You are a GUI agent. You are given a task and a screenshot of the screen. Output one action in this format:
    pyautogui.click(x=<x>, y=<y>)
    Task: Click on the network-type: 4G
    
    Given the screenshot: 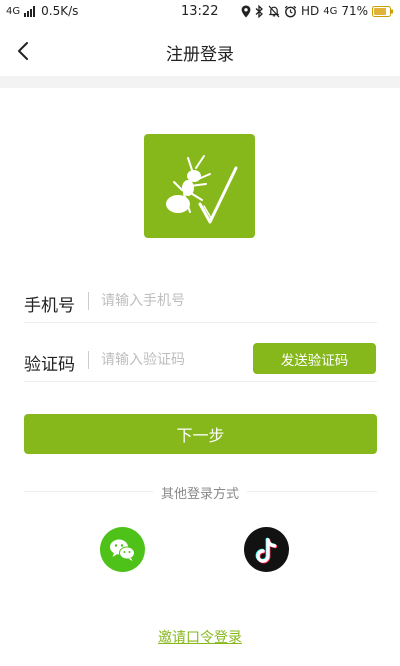 What is the action you would take?
    pyautogui.click(x=13, y=11)
    